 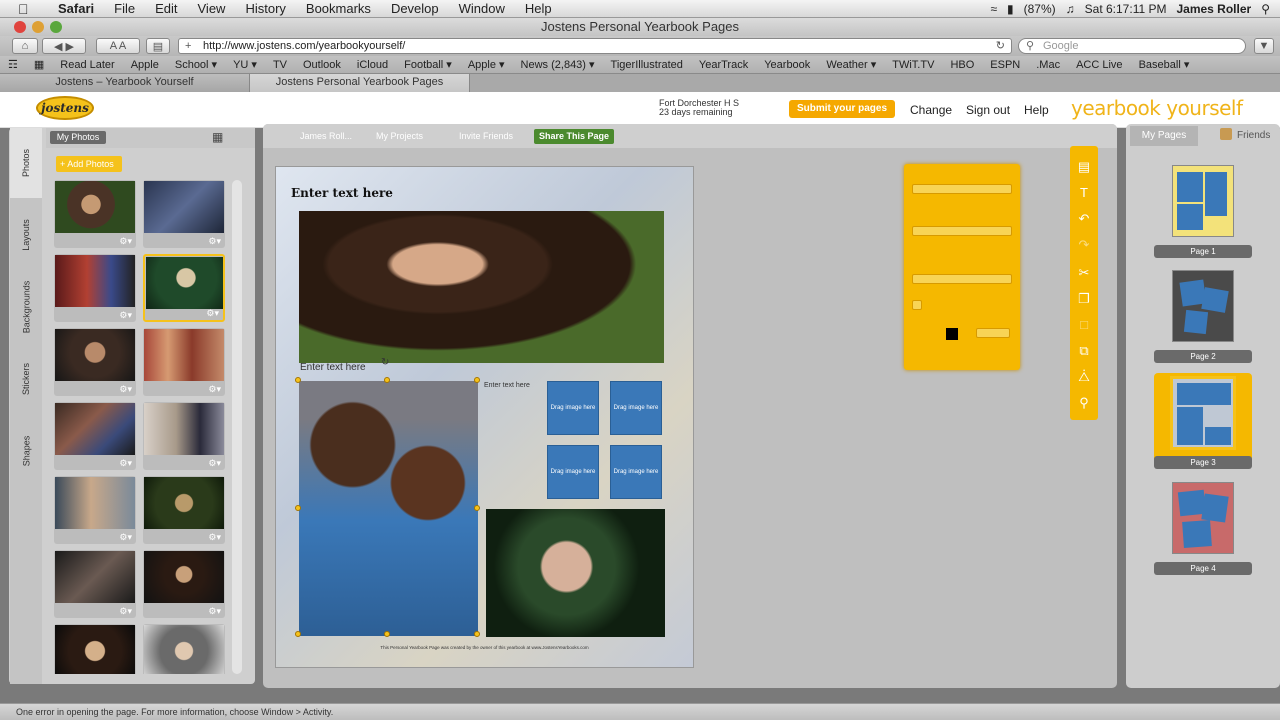 I want to click on tab-my-projects: My Projects, so click(x=399, y=136).